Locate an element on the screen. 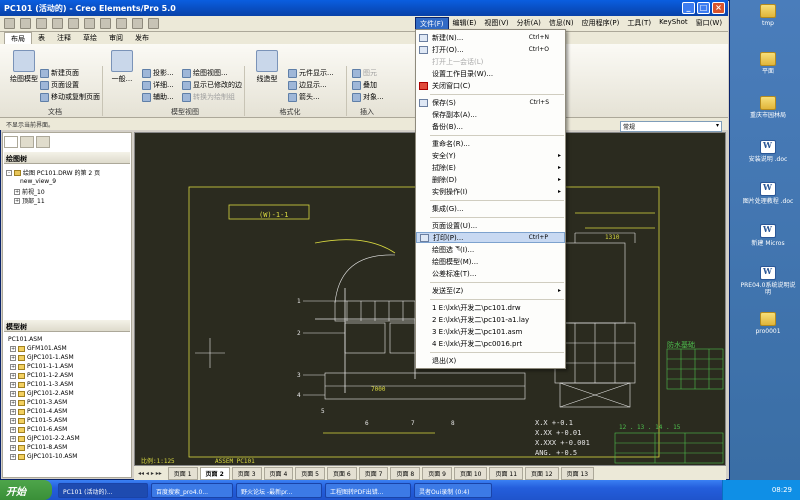  desktop-icon-new-micros: 新建 Micros is located at coordinates (768, 235).